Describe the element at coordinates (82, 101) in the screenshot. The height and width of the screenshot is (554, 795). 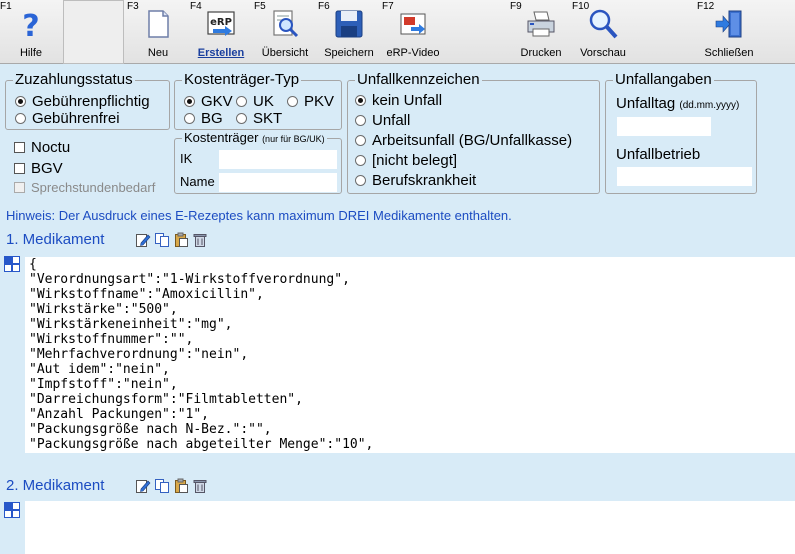
I see `radio-gebuehrenpflichtig: Gebührenpflichtig` at that location.